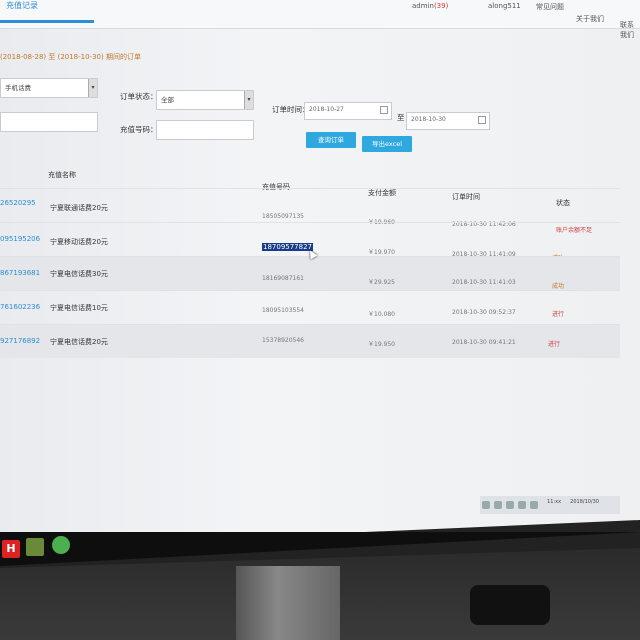 The width and height of the screenshot is (640, 640). What do you see at coordinates (49, 88) in the screenshot?
I see `product-select: 手机话费 ▾` at bounding box center [49, 88].